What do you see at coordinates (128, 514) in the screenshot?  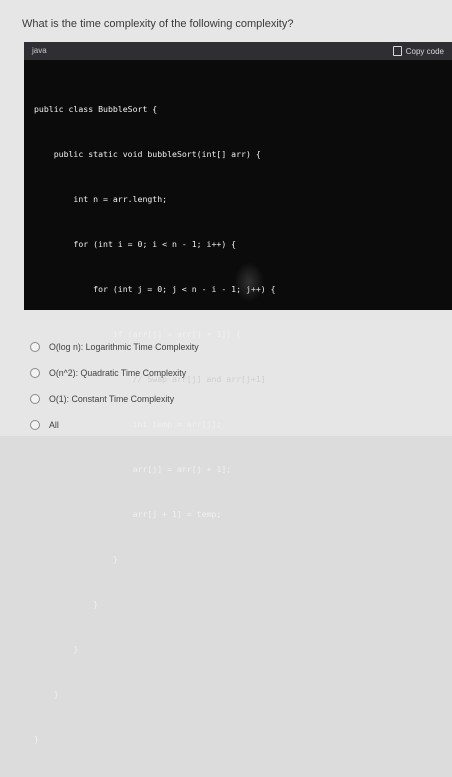 I see `code-line: arr[j + 1] = temp;` at bounding box center [128, 514].